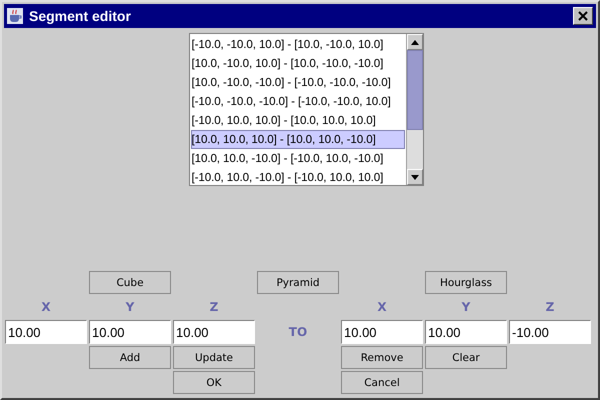  What do you see at coordinates (414, 177) in the screenshot?
I see `down-arrow-icon` at bounding box center [414, 177].